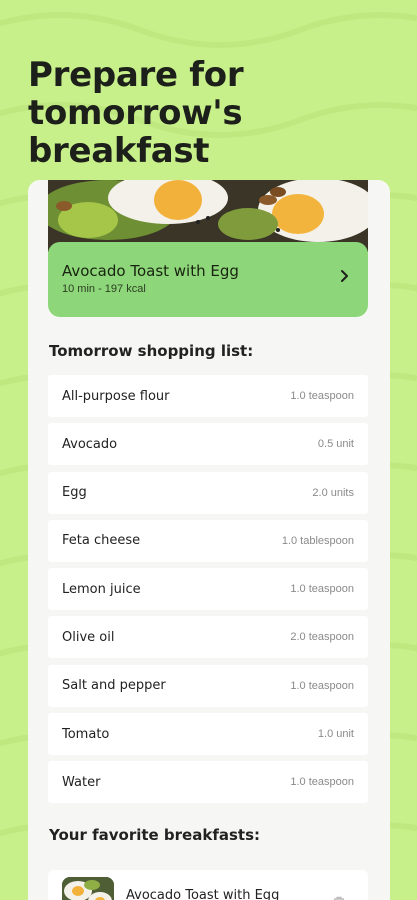 The width and height of the screenshot is (417, 900). Describe the element at coordinates (208, 637) in the screenshot. I see `list-item: Olive oil 2.0 teaspoon` at that location.